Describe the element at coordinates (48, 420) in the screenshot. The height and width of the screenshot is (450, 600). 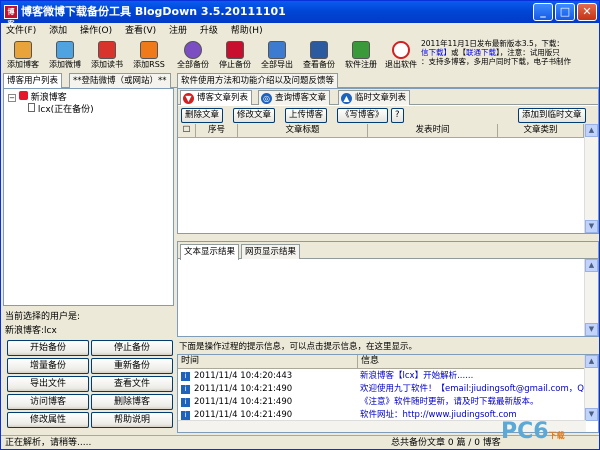
I see `edit-properties-button: 修改属性` at that location.